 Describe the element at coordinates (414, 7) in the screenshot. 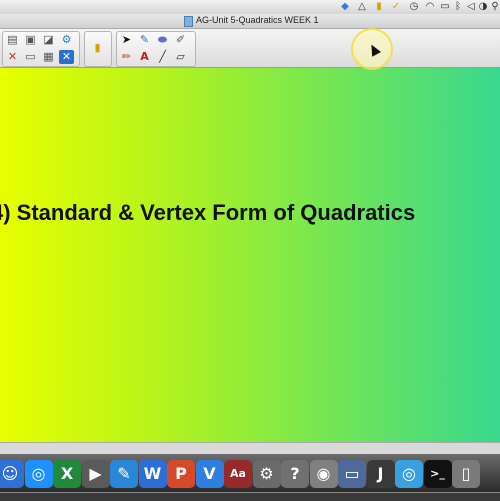

I see `clock-sync-icon: ◷` at that location.